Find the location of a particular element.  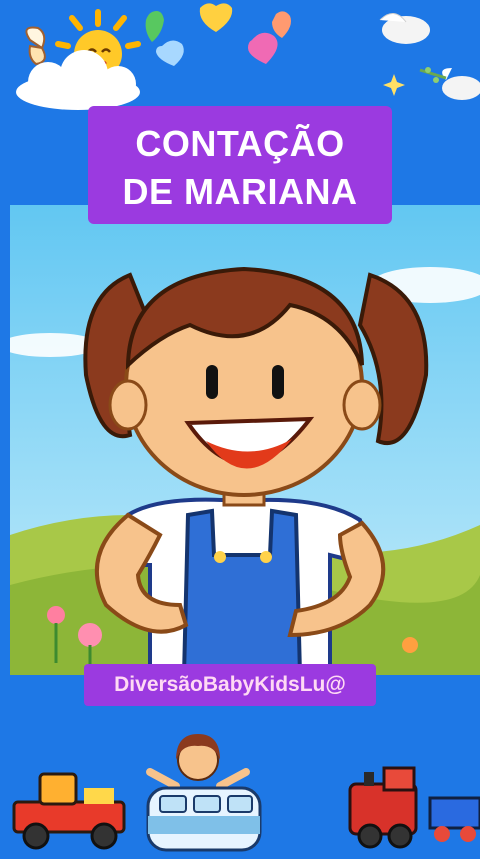

butterfly-icon is located at coordinates (35, 46).